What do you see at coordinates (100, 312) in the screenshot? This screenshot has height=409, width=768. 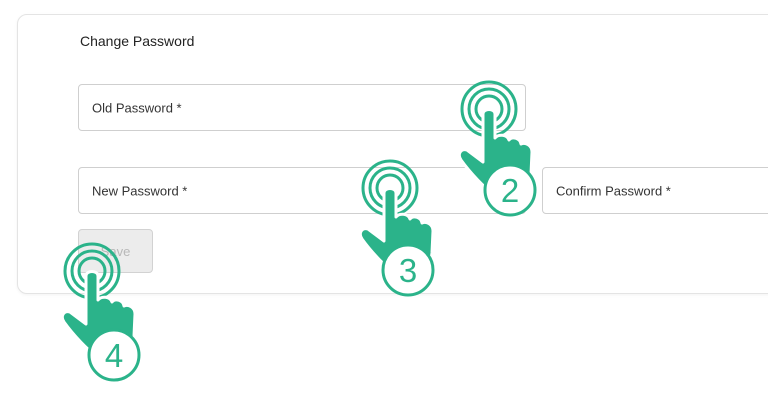 I see `step-4-tap-hint-icon: 4` at bounding box center [100, 312].